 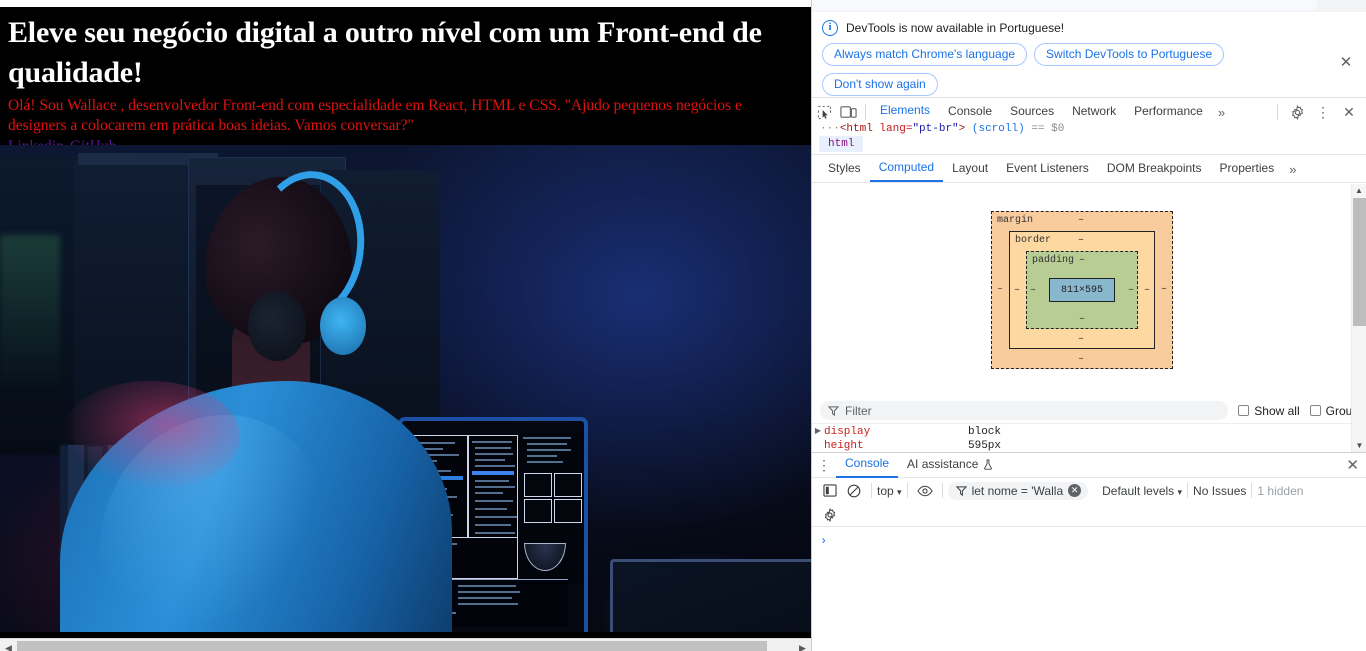 What do you see at coordinates (8, 645) in the screenshot?
I see `scroll-left-arrow-icon: ◀` at bounding box center [8, 645].